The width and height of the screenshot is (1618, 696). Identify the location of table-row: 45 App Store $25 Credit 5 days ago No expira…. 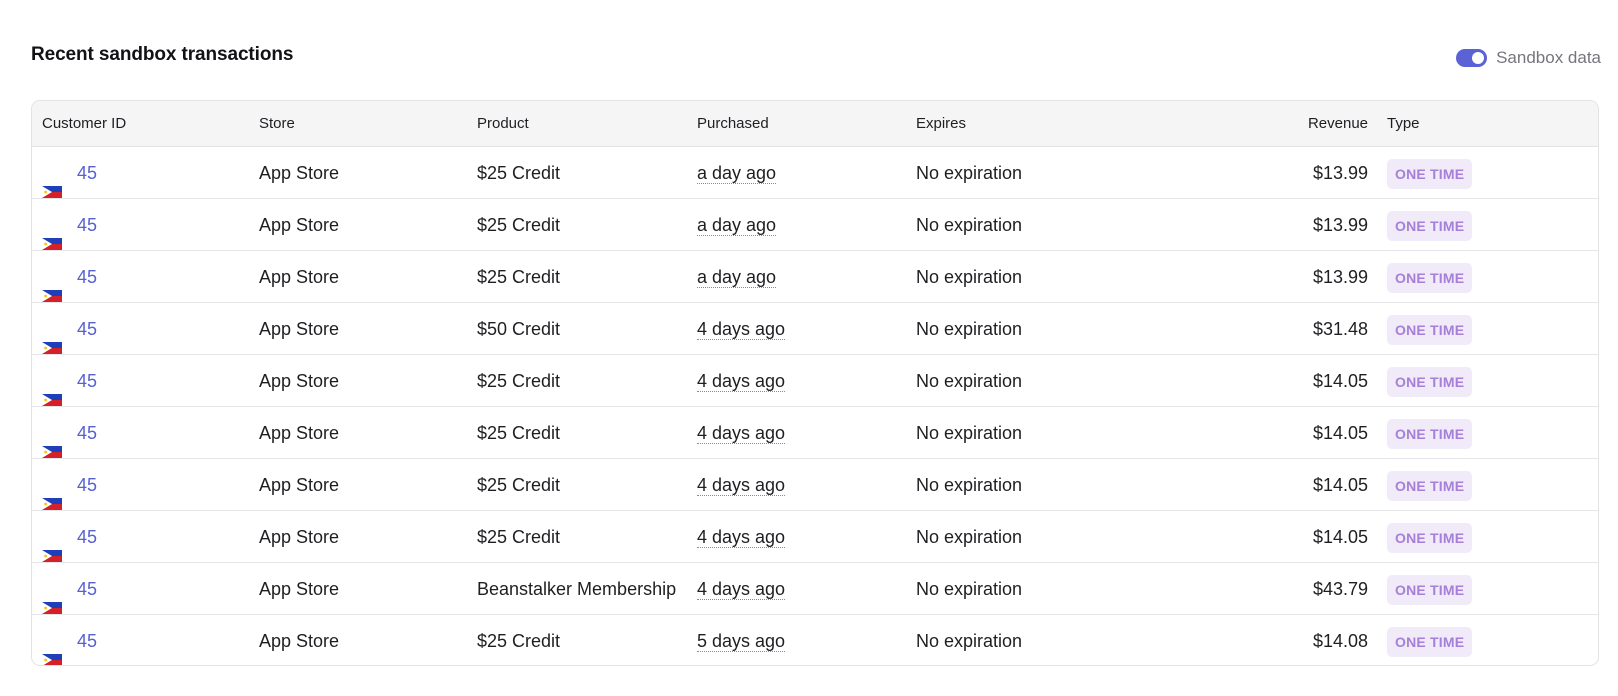
(815, 640).